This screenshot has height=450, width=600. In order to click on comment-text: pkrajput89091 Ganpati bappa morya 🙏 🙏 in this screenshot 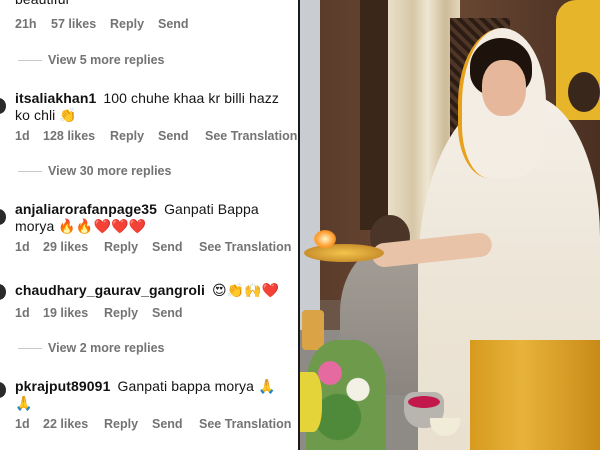, I will do `click(154, 395)`.